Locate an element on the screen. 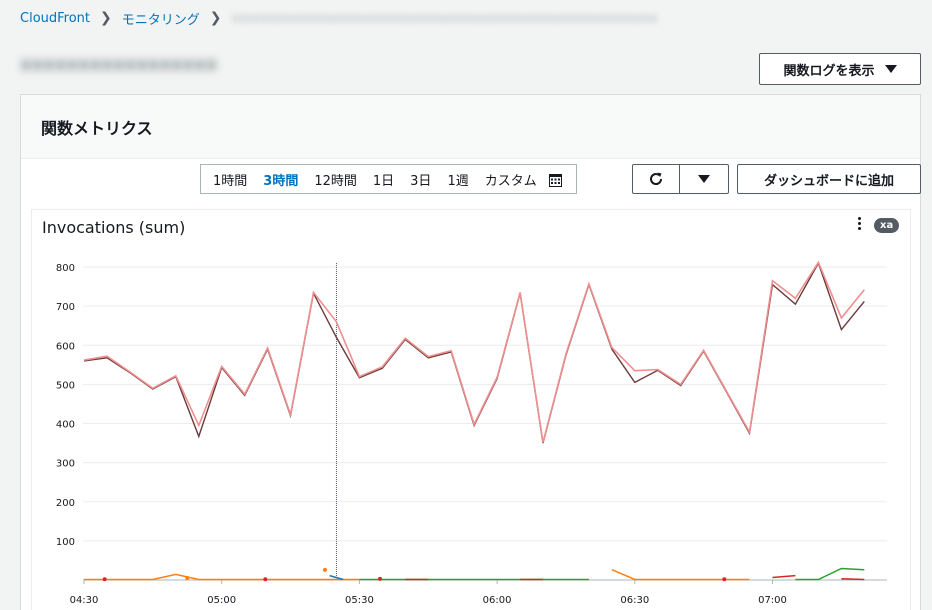  panel-header: 関数メトリクス is located at coordinates (470, 127).